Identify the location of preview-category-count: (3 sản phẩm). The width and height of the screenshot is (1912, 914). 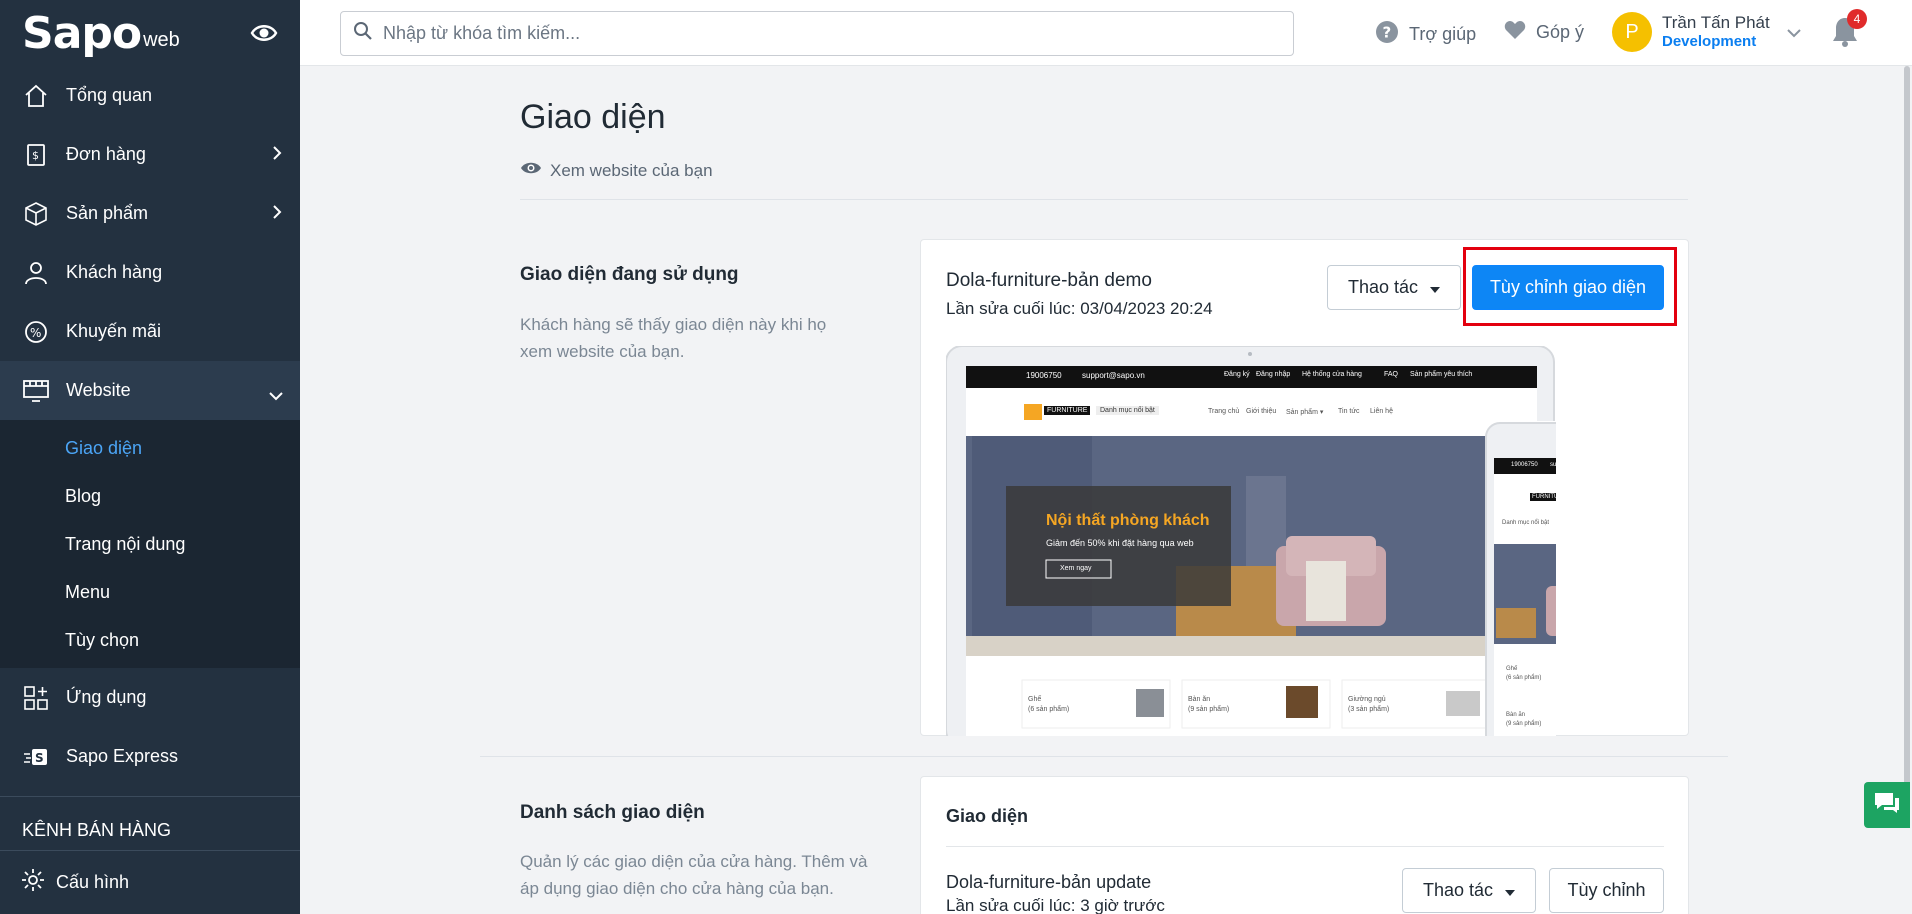
(1369, 709).